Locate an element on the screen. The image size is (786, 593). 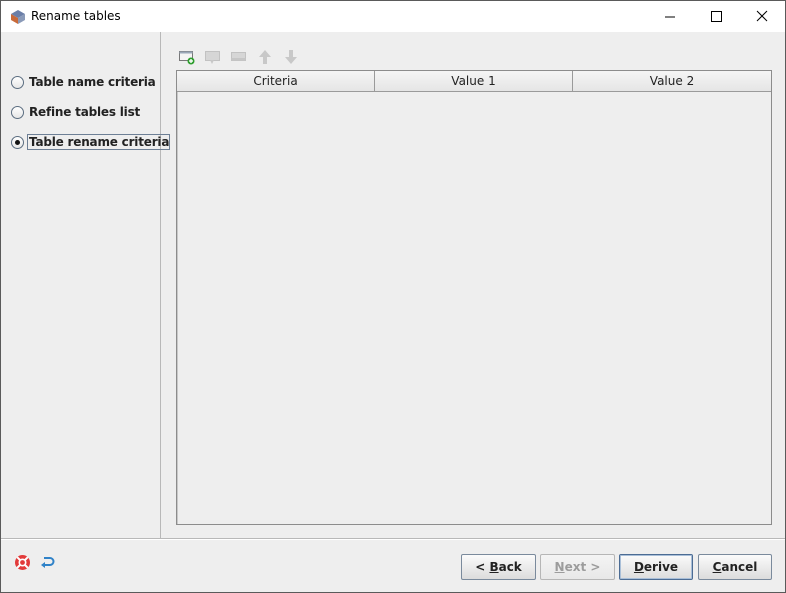
move-up-button is located at coordinates (265, 57).